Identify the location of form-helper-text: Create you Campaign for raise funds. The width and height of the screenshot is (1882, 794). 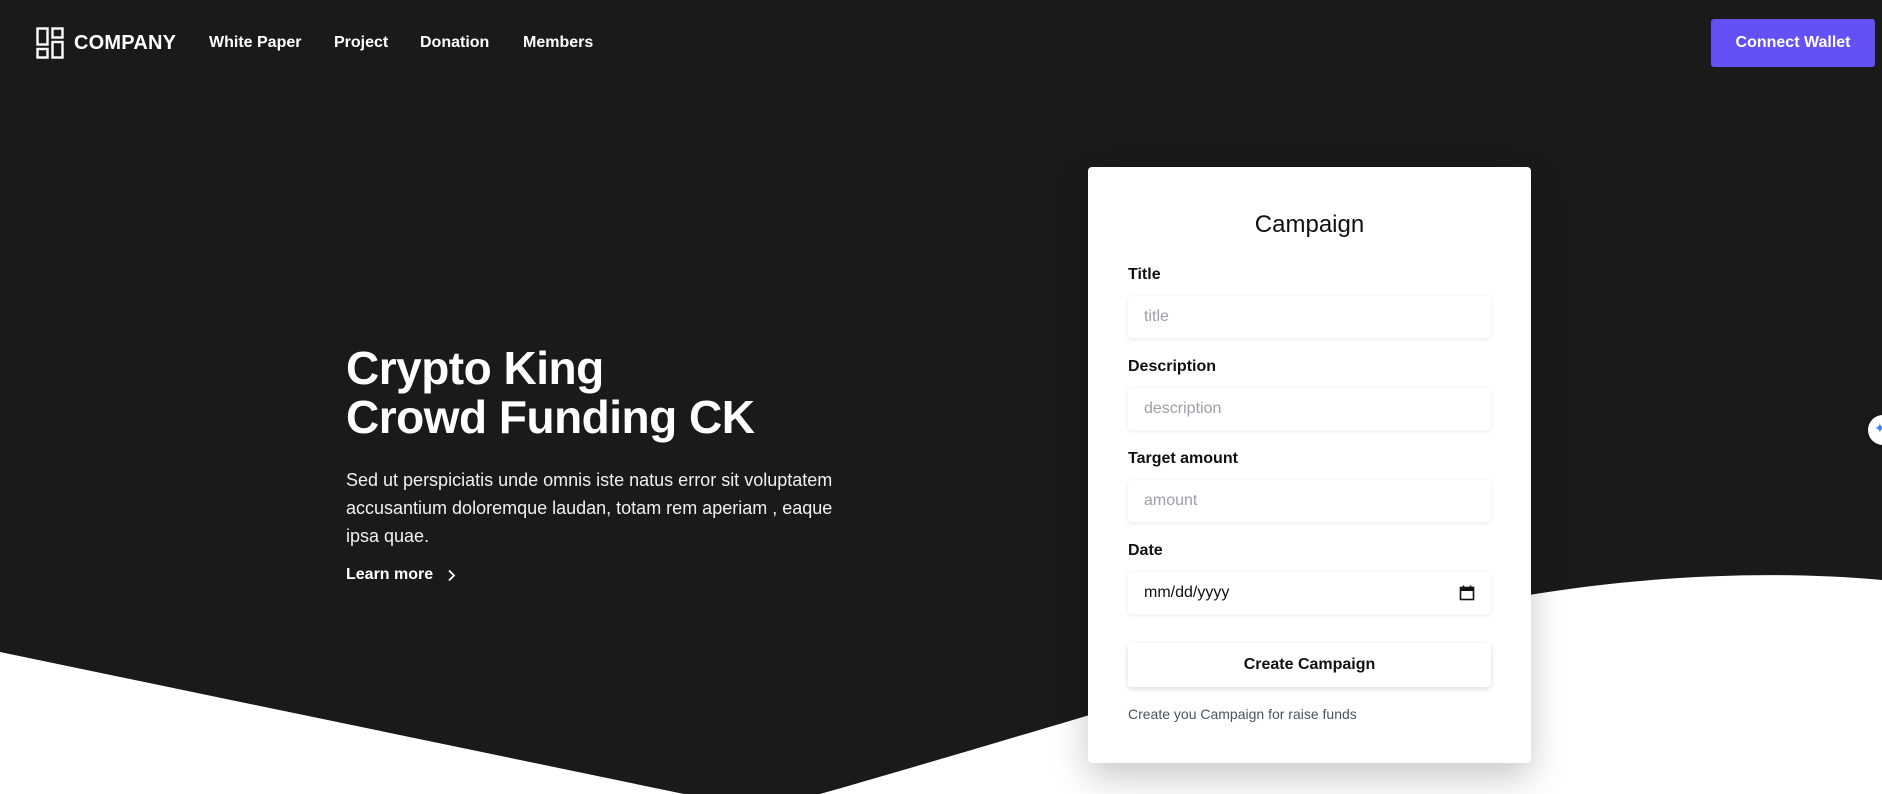
(1242, 714).